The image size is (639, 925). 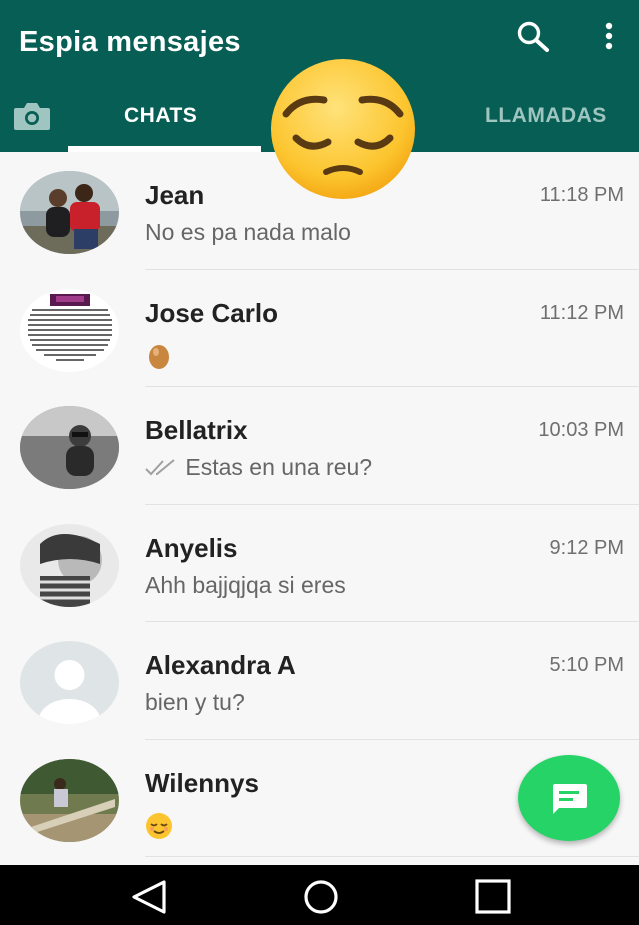 I want to click on chat-time: 10:03 PM, so click(x=581, y=430).